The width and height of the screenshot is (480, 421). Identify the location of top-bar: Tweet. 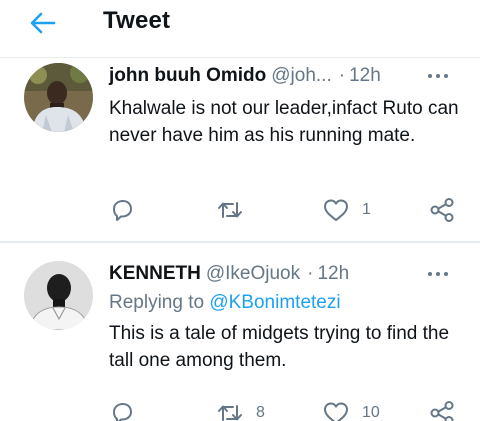
(240, 29).